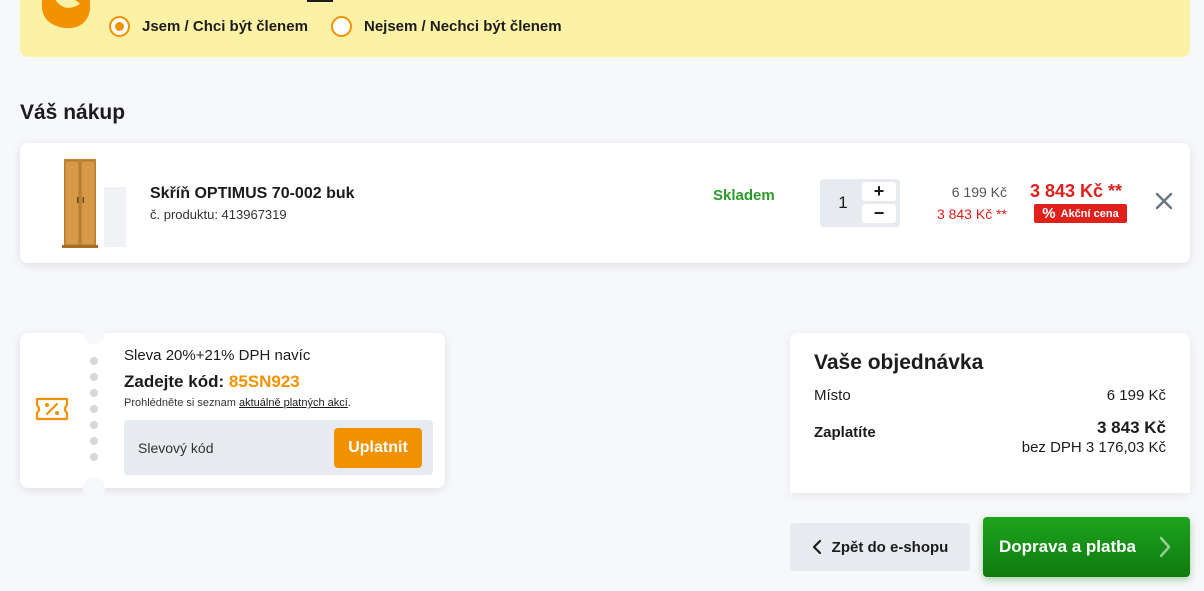  Describe the element at coordinates (879, 191) in the screenshot. I see `quantity-increase-button: +` at that location.